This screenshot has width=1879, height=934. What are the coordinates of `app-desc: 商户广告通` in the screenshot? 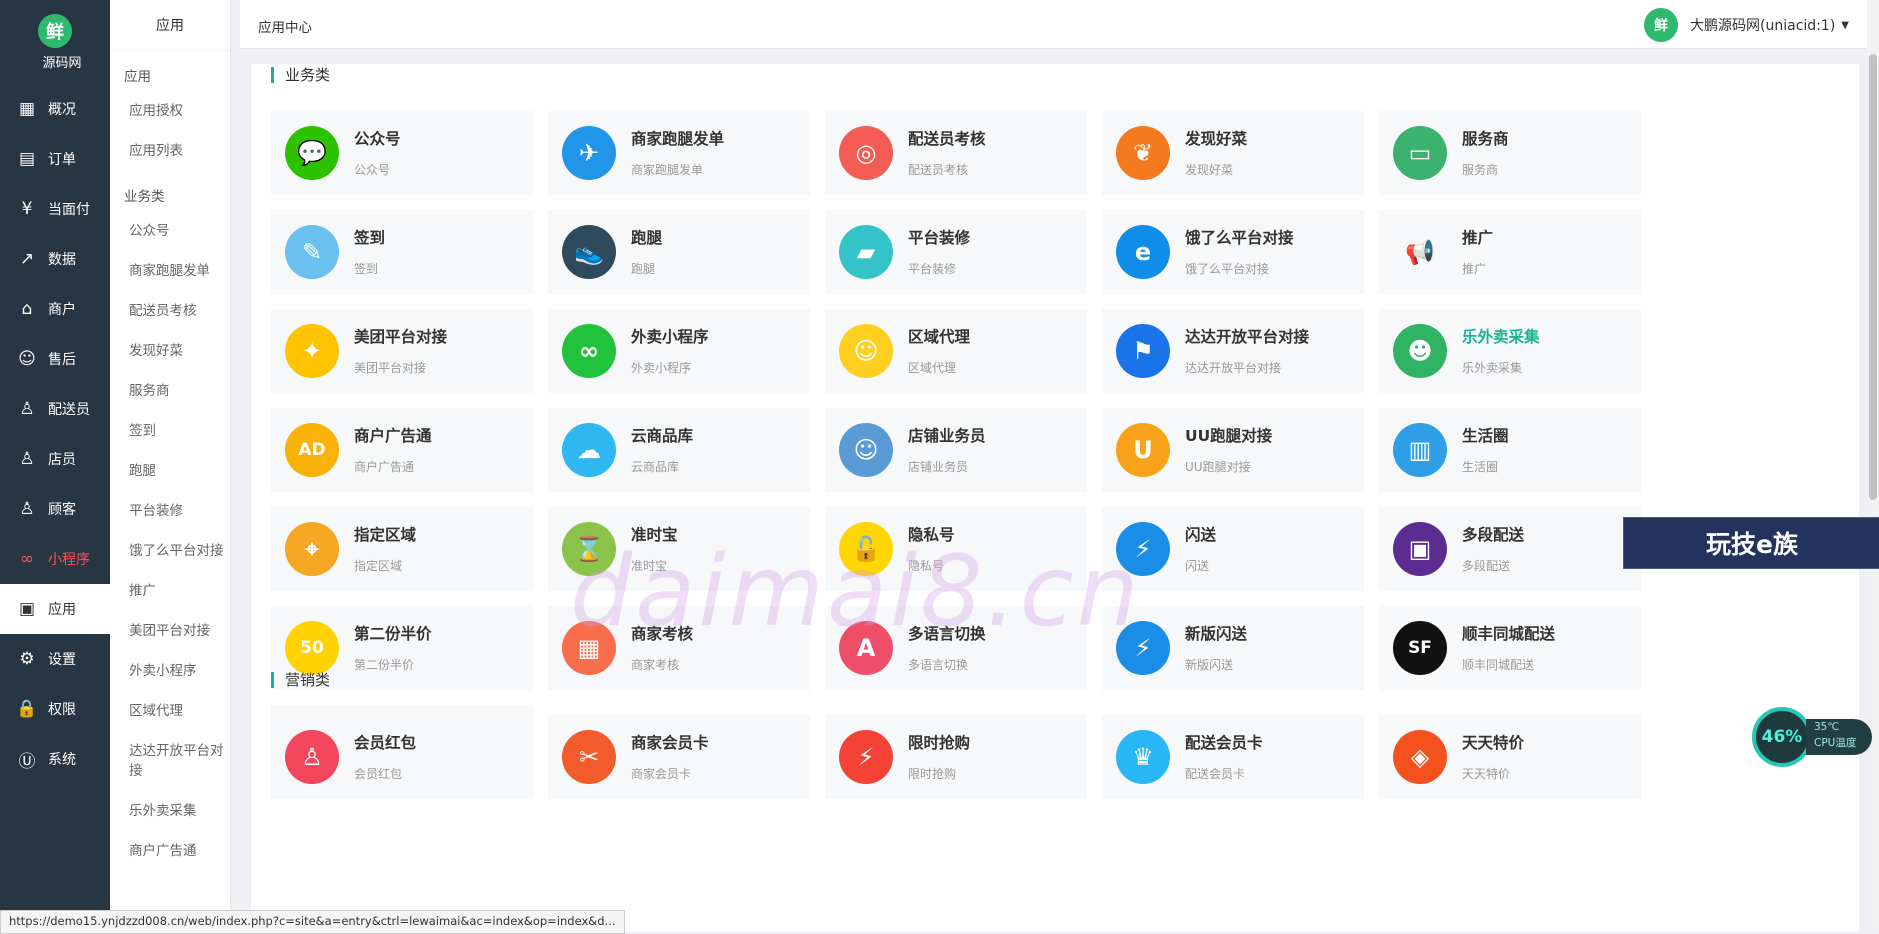 It's located at (384, 467).